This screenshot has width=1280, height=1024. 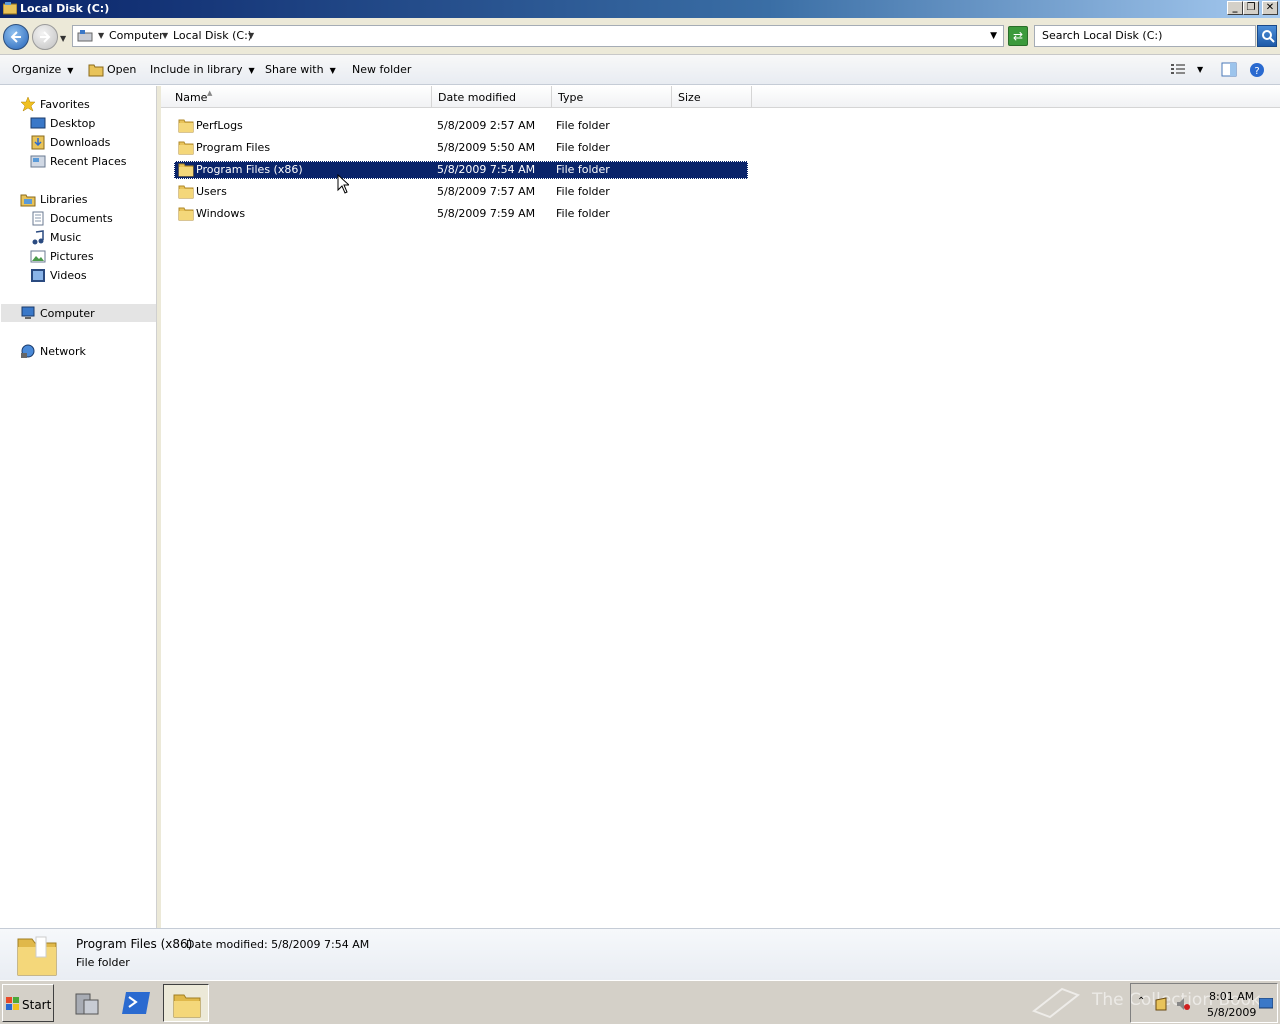 I want to click on new-folder-button: New folder, so click(x=381, y=69).